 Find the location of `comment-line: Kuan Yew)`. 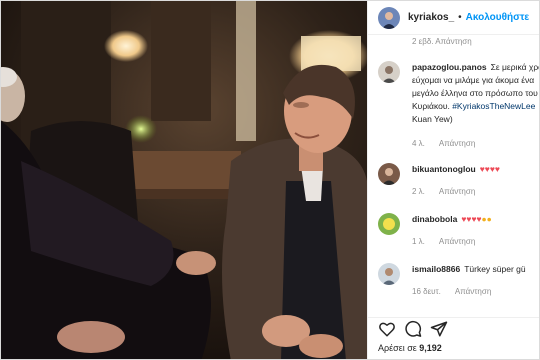

comment-line: Kuan Yew) is located at coordinates (432, 119).